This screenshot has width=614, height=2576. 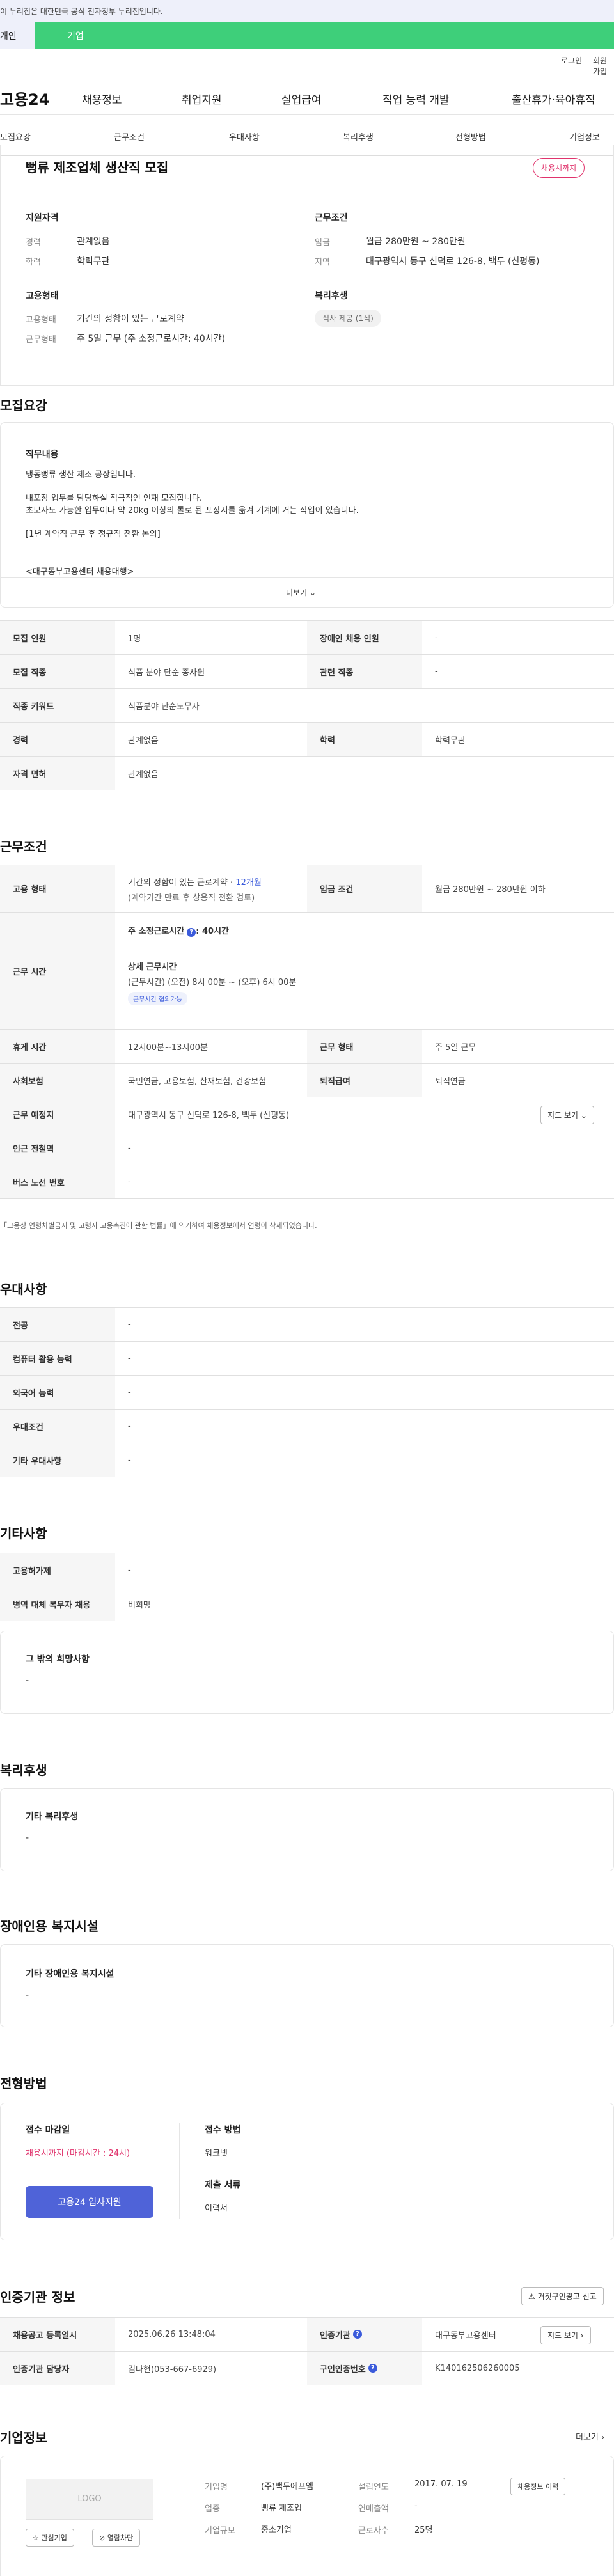 What do you see at coordinates (164, 707) in the screenshot?
I see `td: 식품분야 단순노무자` at bounding box center [164, 707].